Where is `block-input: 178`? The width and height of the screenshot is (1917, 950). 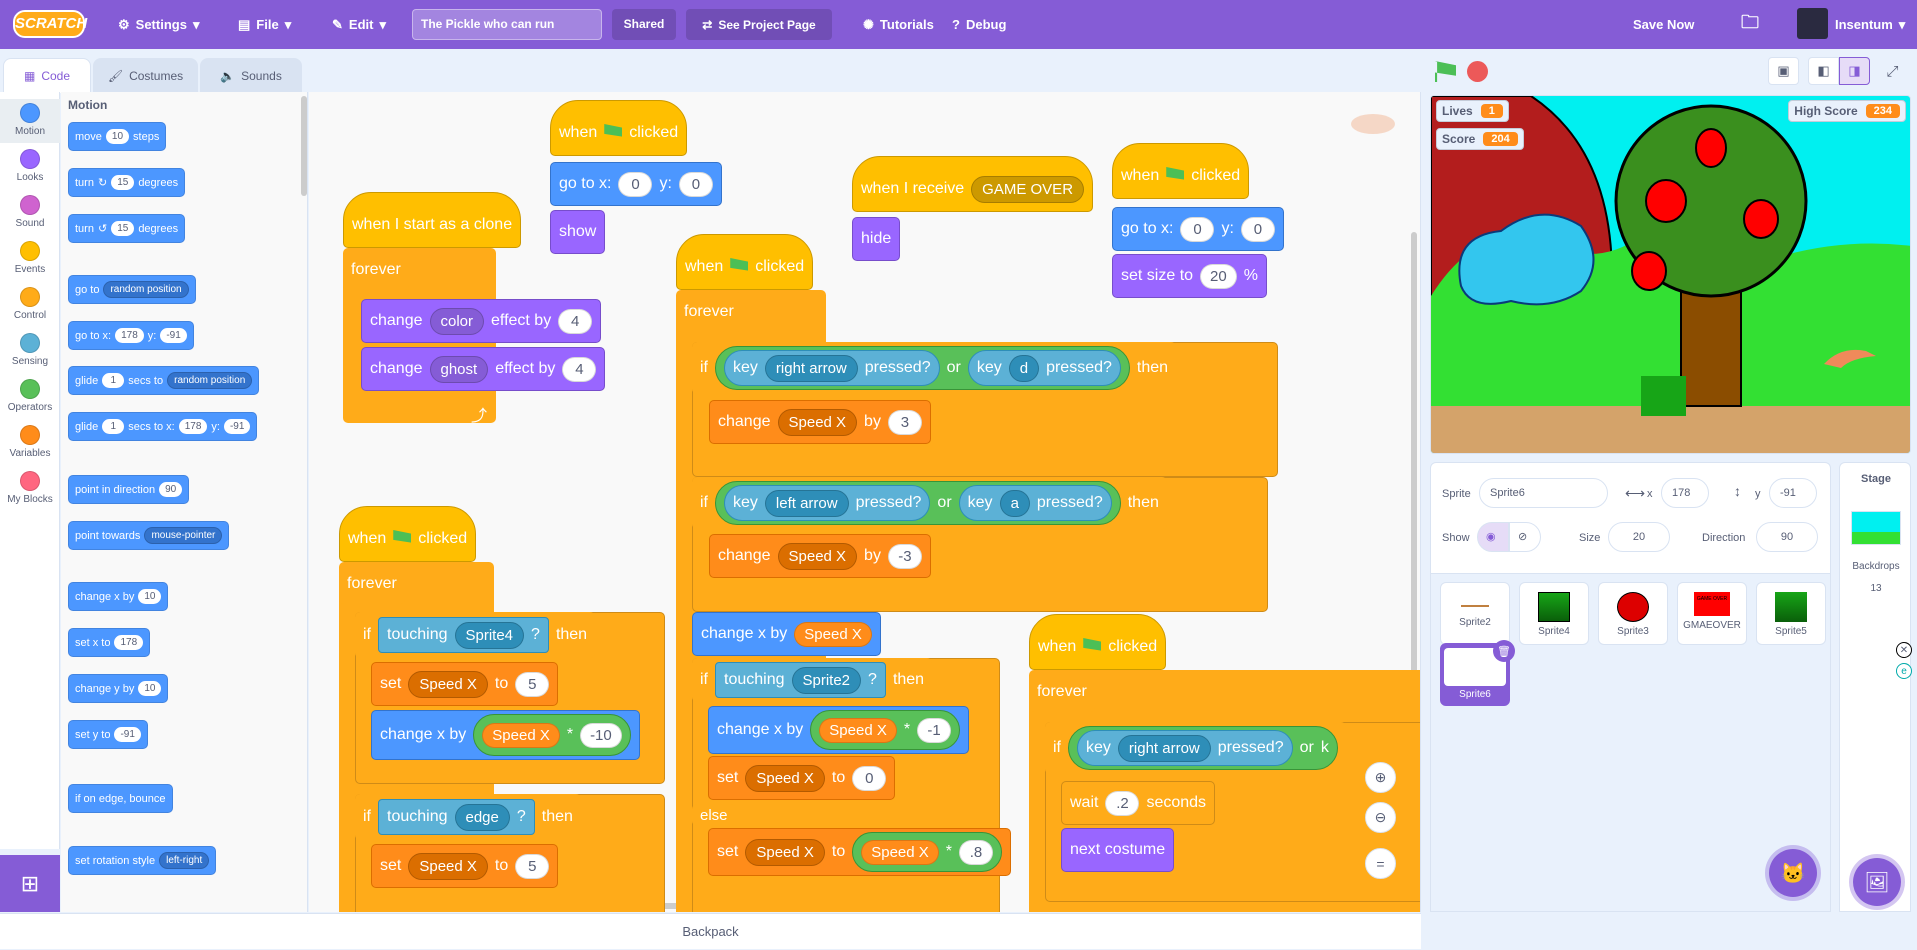 block-input: 178 is located at coordinates (129, 642).